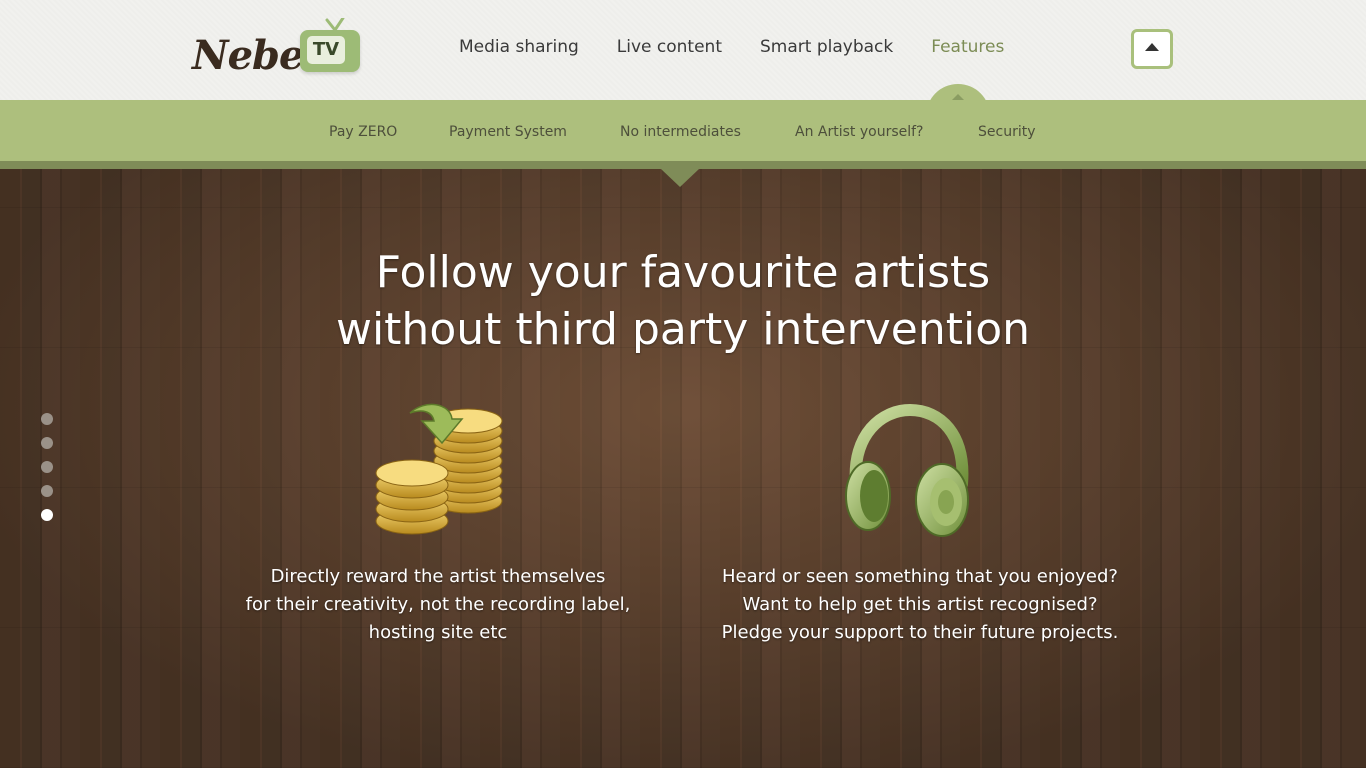 The width and height of the screenshot is (1366, 768). What do you see at coordinates (438, 632) in the screenshot?
I see `feature-reward-line-3: hosting site etc` at bounding box center [438, 632].